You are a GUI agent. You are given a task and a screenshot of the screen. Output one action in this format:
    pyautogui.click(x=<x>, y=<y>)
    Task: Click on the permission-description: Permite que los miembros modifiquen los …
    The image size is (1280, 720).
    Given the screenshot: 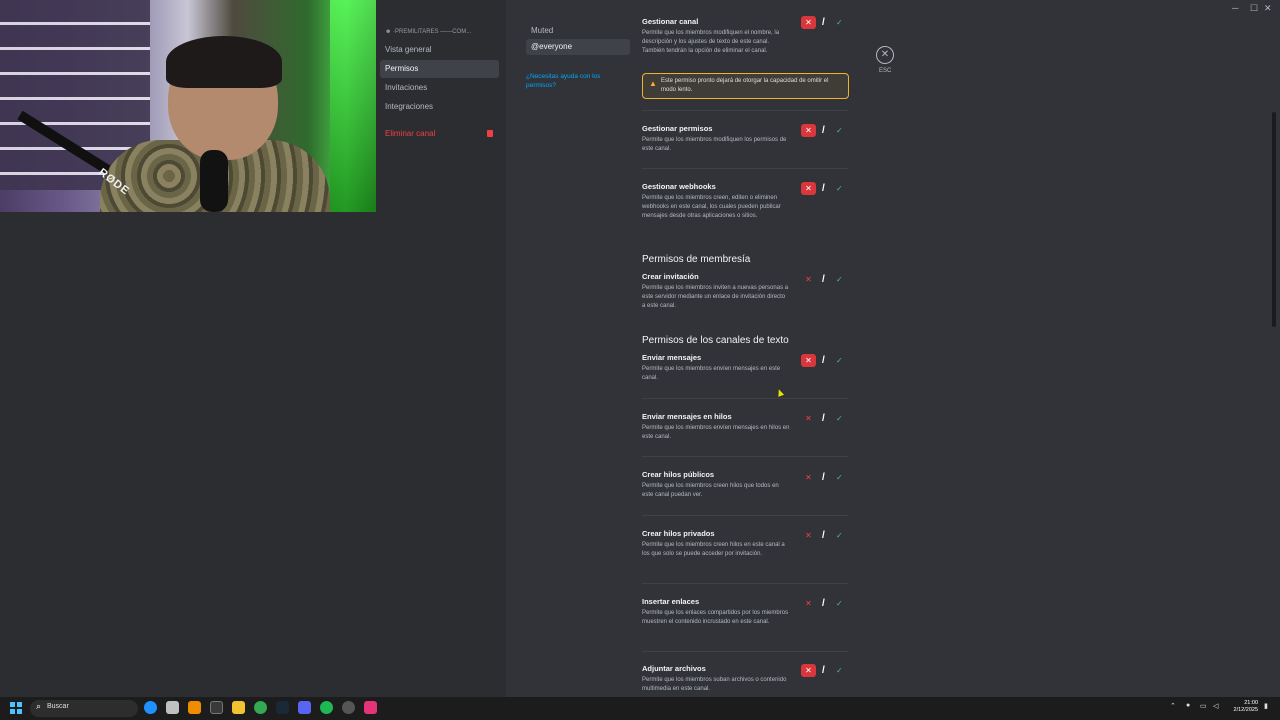 What is the action you would take?
    pyautogui.click(x=714, y=144)
    